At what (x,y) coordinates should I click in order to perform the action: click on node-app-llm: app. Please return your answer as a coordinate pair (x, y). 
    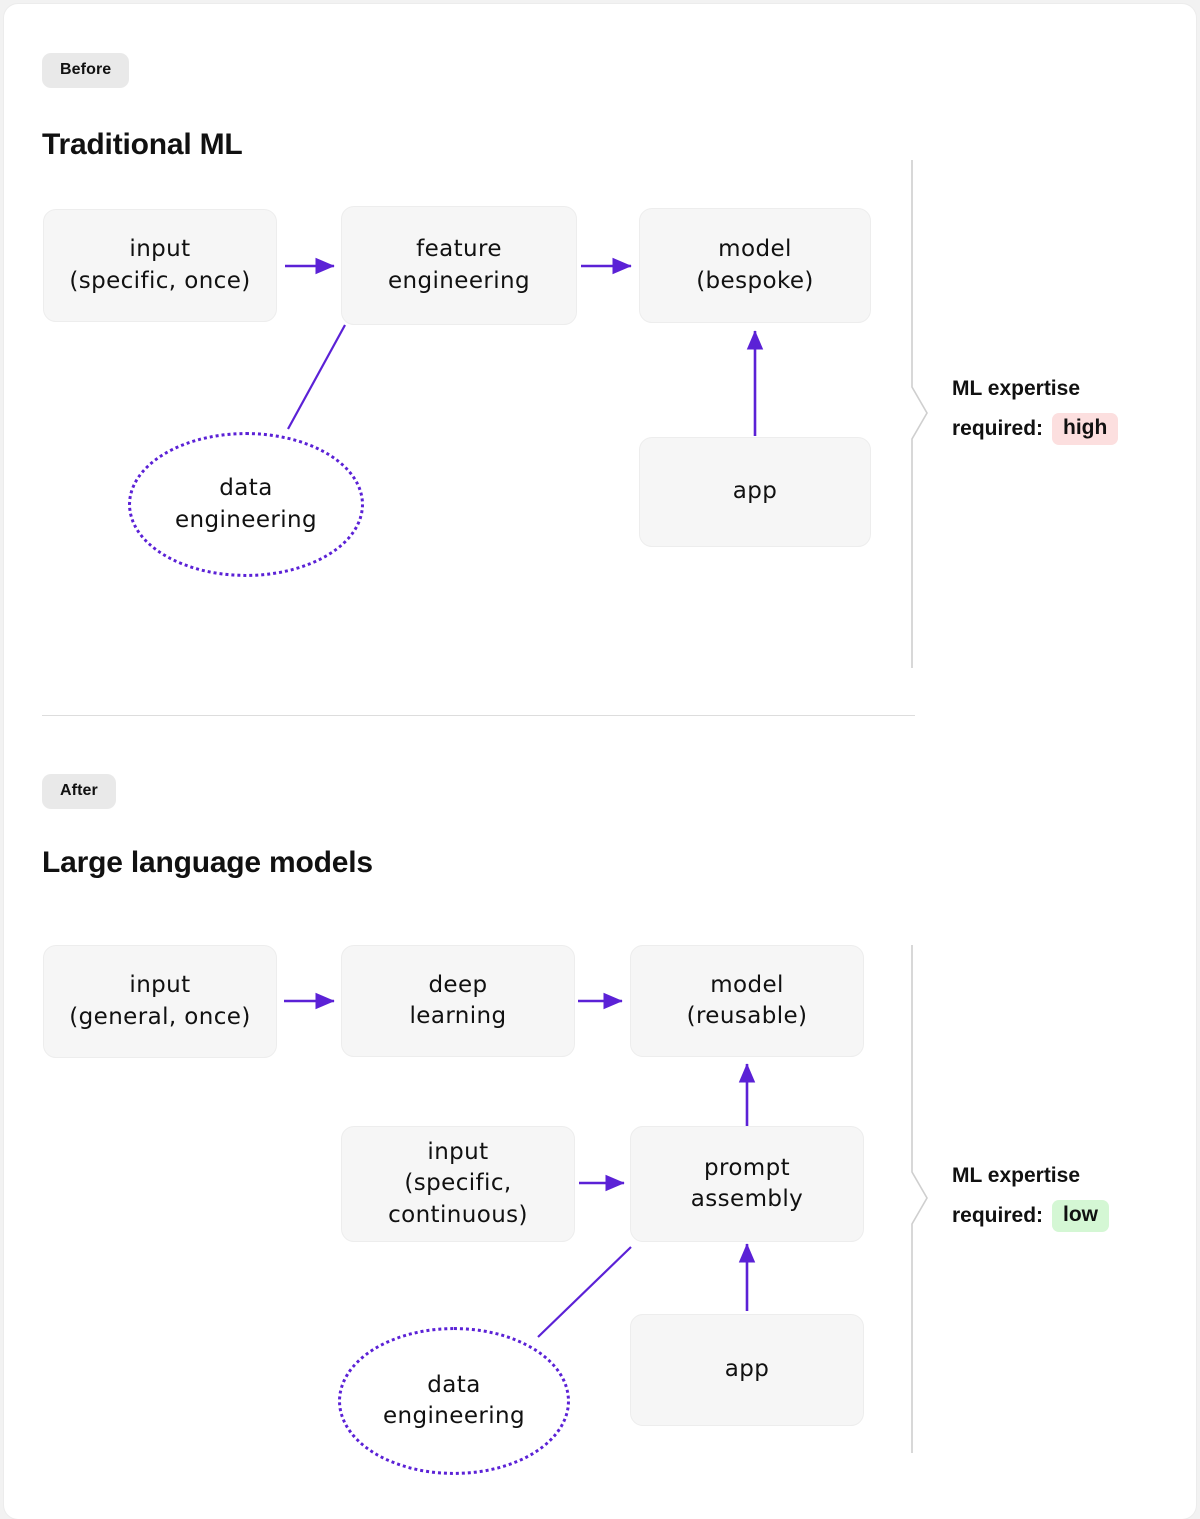
    Looking at the image, I should click on (747, 1370).